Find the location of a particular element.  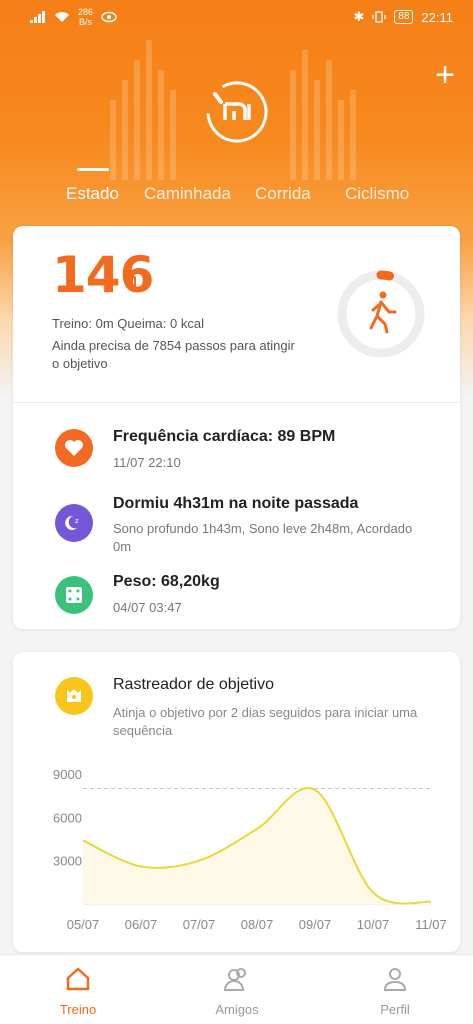

bottom-navigation: Treino Amigos Perfil is located at coordinates (236, 989).